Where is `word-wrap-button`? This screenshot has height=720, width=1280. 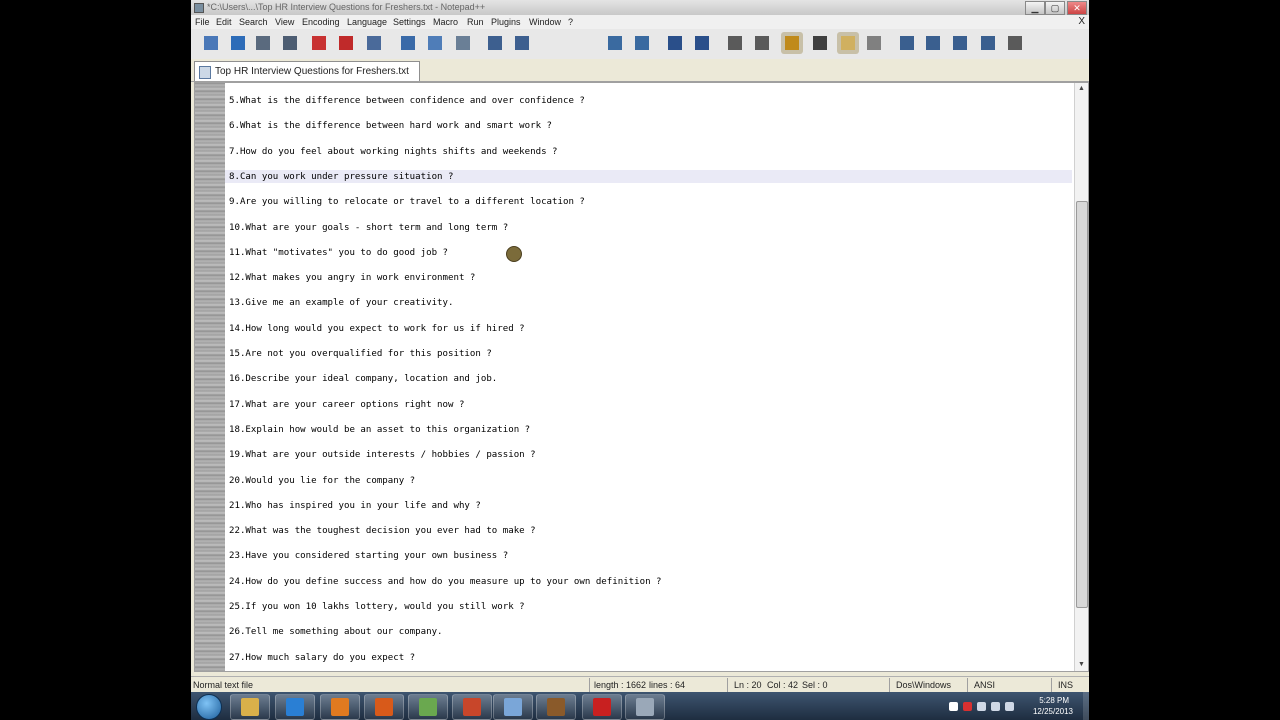 word-wrap-button is located at coordinates (792, 43).